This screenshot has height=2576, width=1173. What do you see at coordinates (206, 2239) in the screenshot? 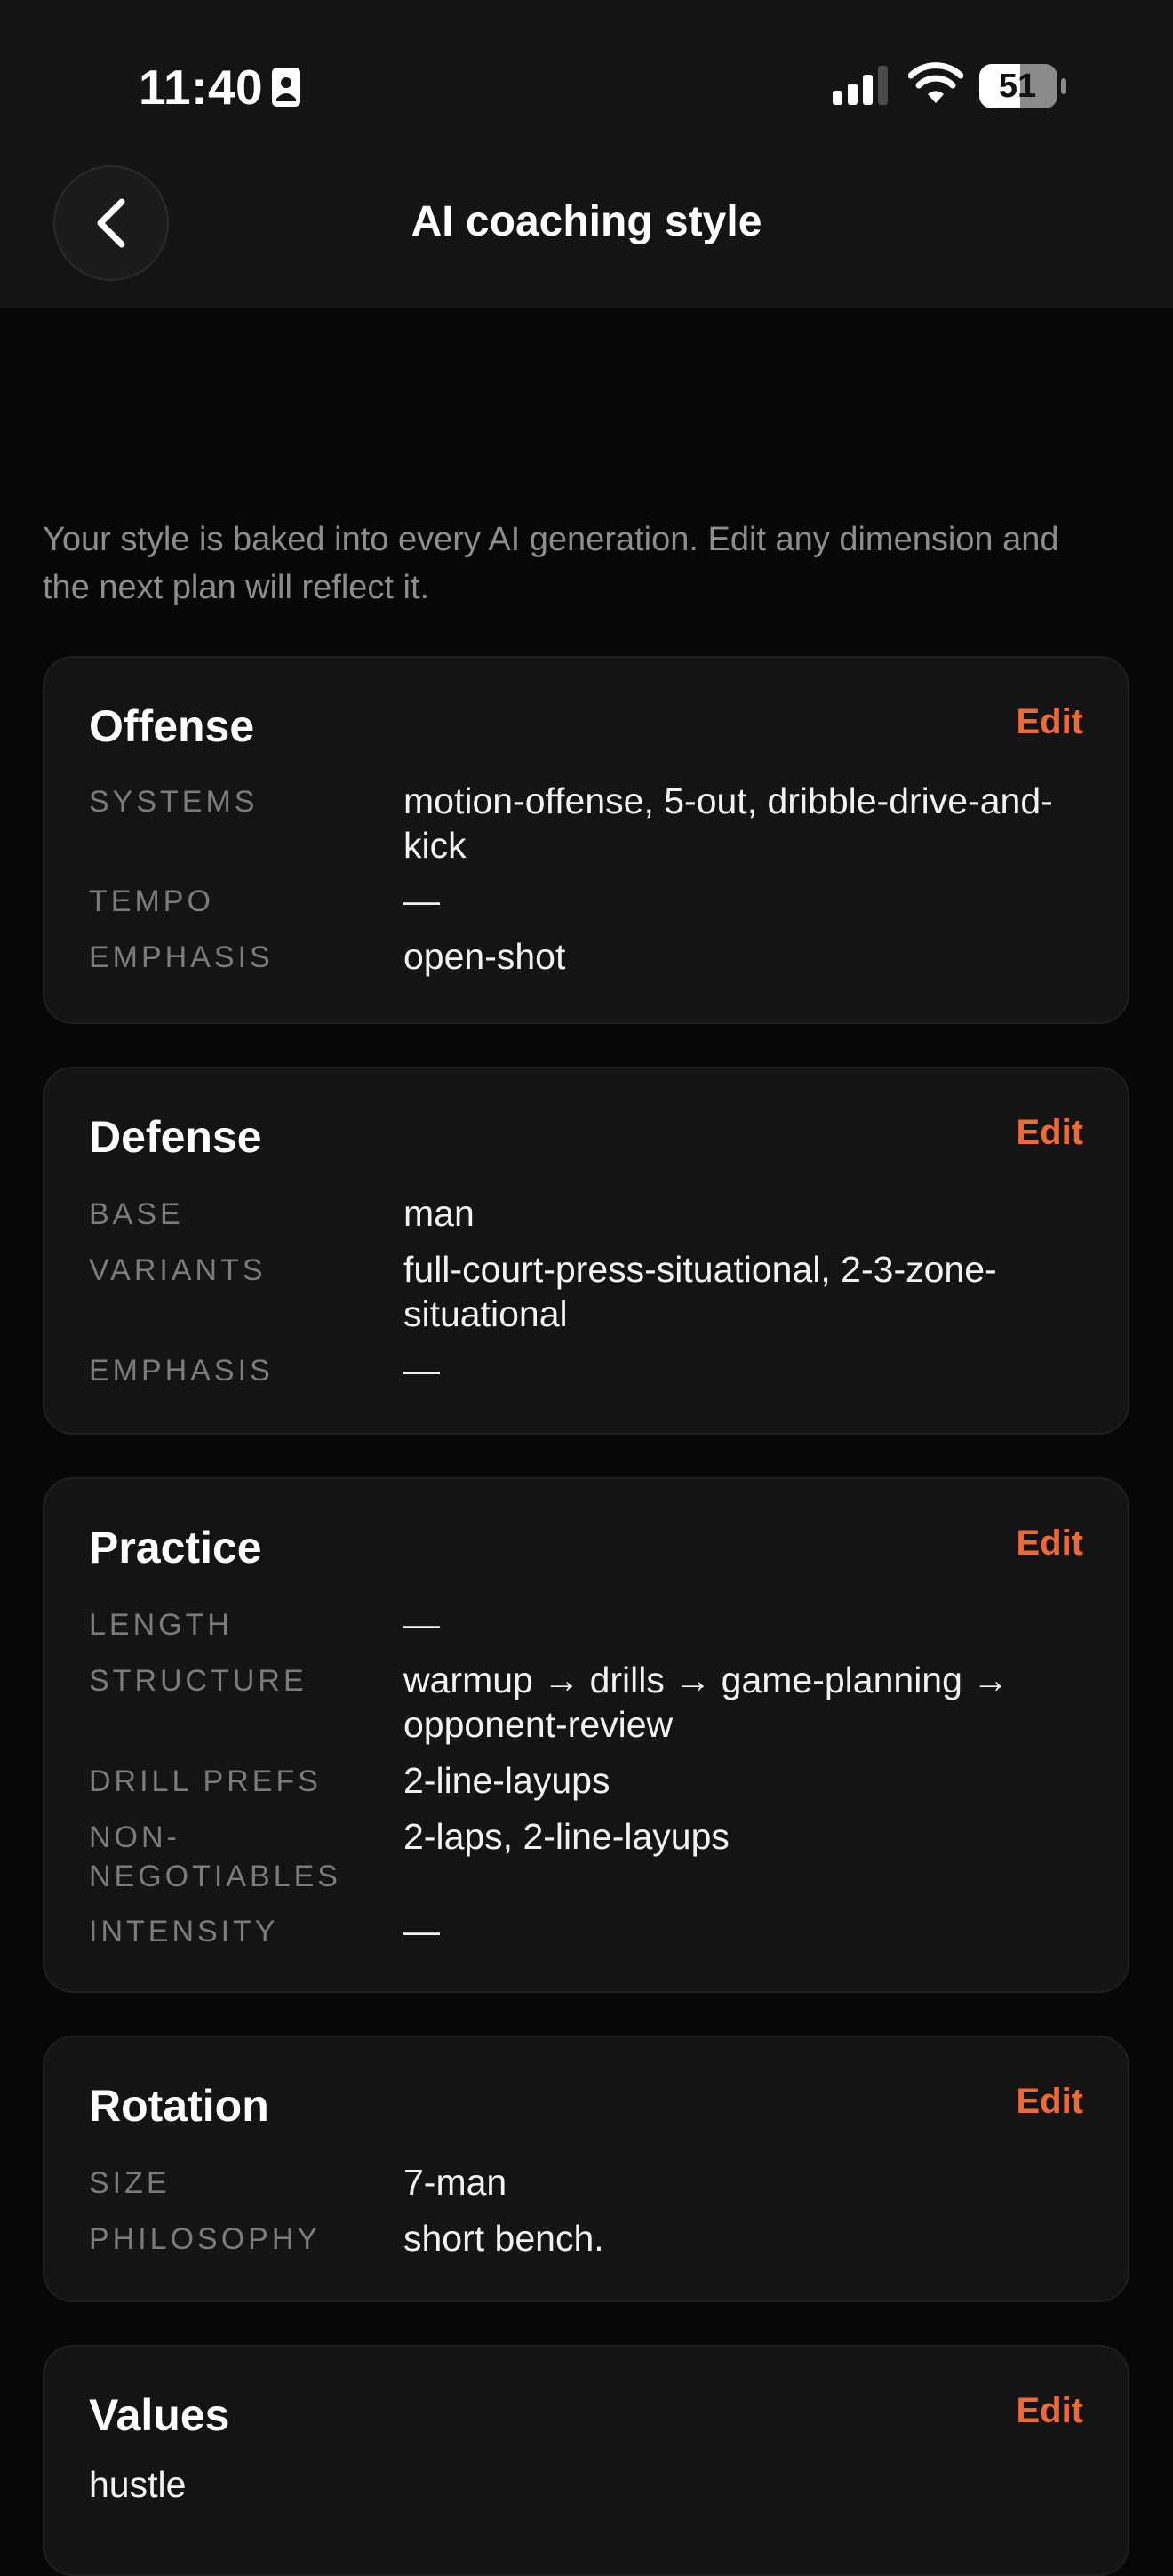
I see `row-label: PHILOSOPHY` at bounding box center [206, 2239].